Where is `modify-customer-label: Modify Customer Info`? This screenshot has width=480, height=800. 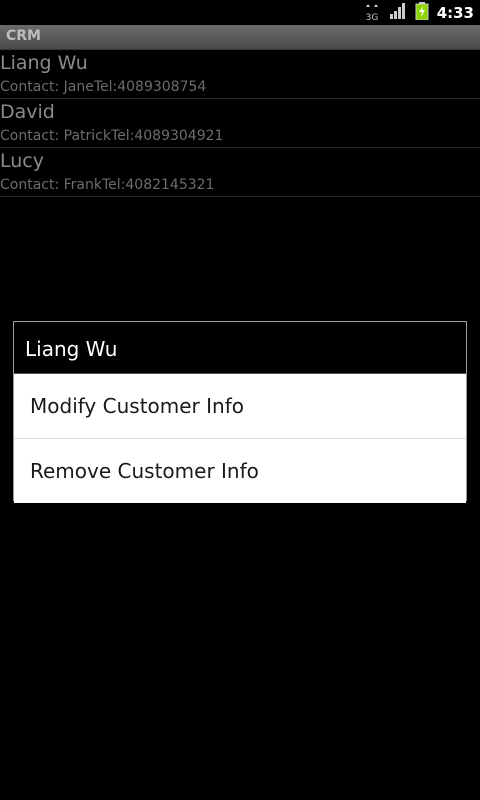 modify-customer-label: Modify Customer Info is located at coordinates (137, 406).